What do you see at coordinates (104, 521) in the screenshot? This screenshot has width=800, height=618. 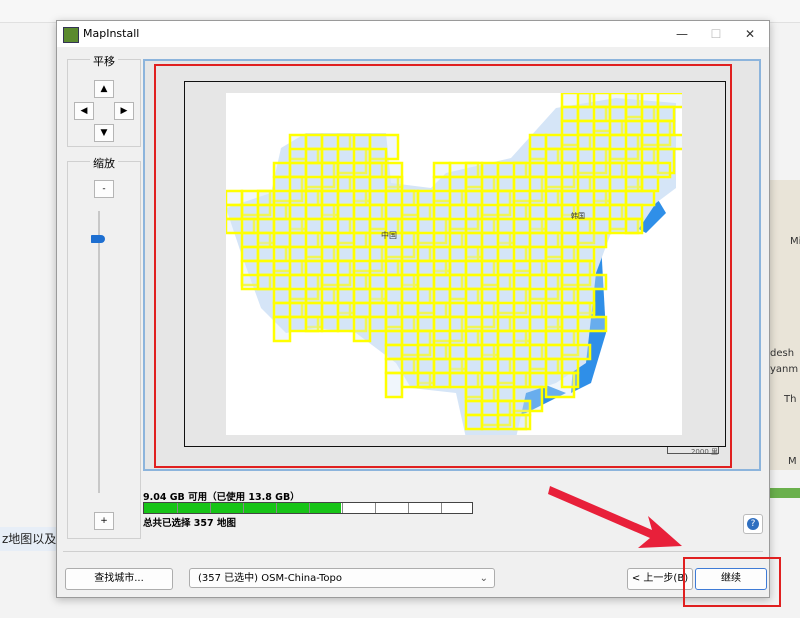 I see `zoom-in-button: +` at bounding box center [104, 521].